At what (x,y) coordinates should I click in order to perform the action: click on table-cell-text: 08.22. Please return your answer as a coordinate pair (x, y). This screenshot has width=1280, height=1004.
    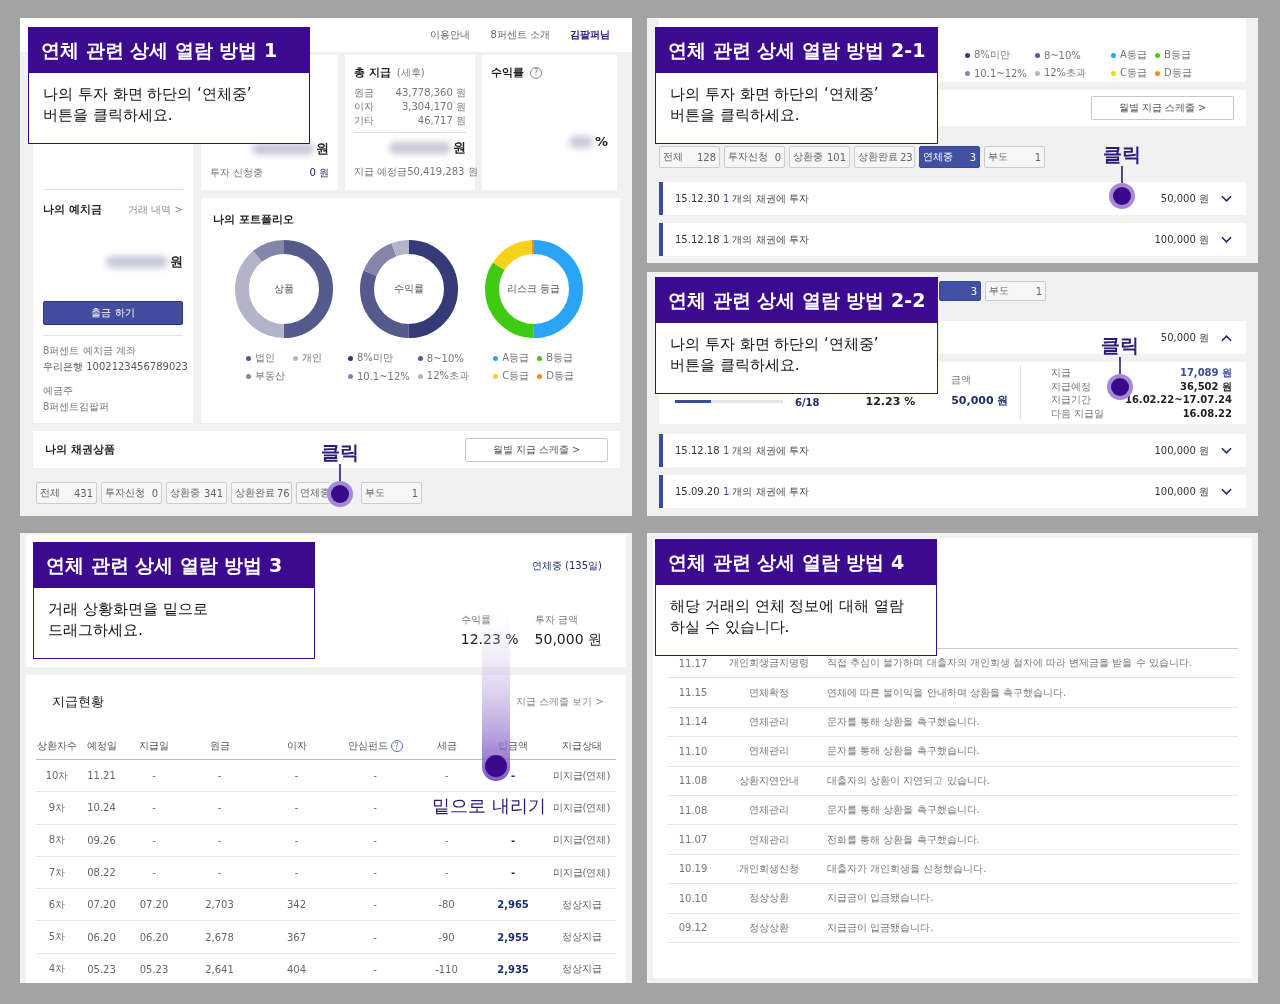
    Looking at the image, I should click on (101, 873).